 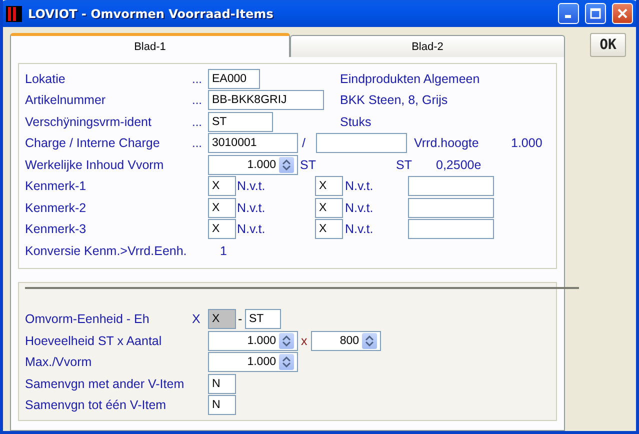 What do you see at coordinates (66, 100) in the screenshot?
I see `field-label: Artikelnummer` at bounding box center [66, 100].